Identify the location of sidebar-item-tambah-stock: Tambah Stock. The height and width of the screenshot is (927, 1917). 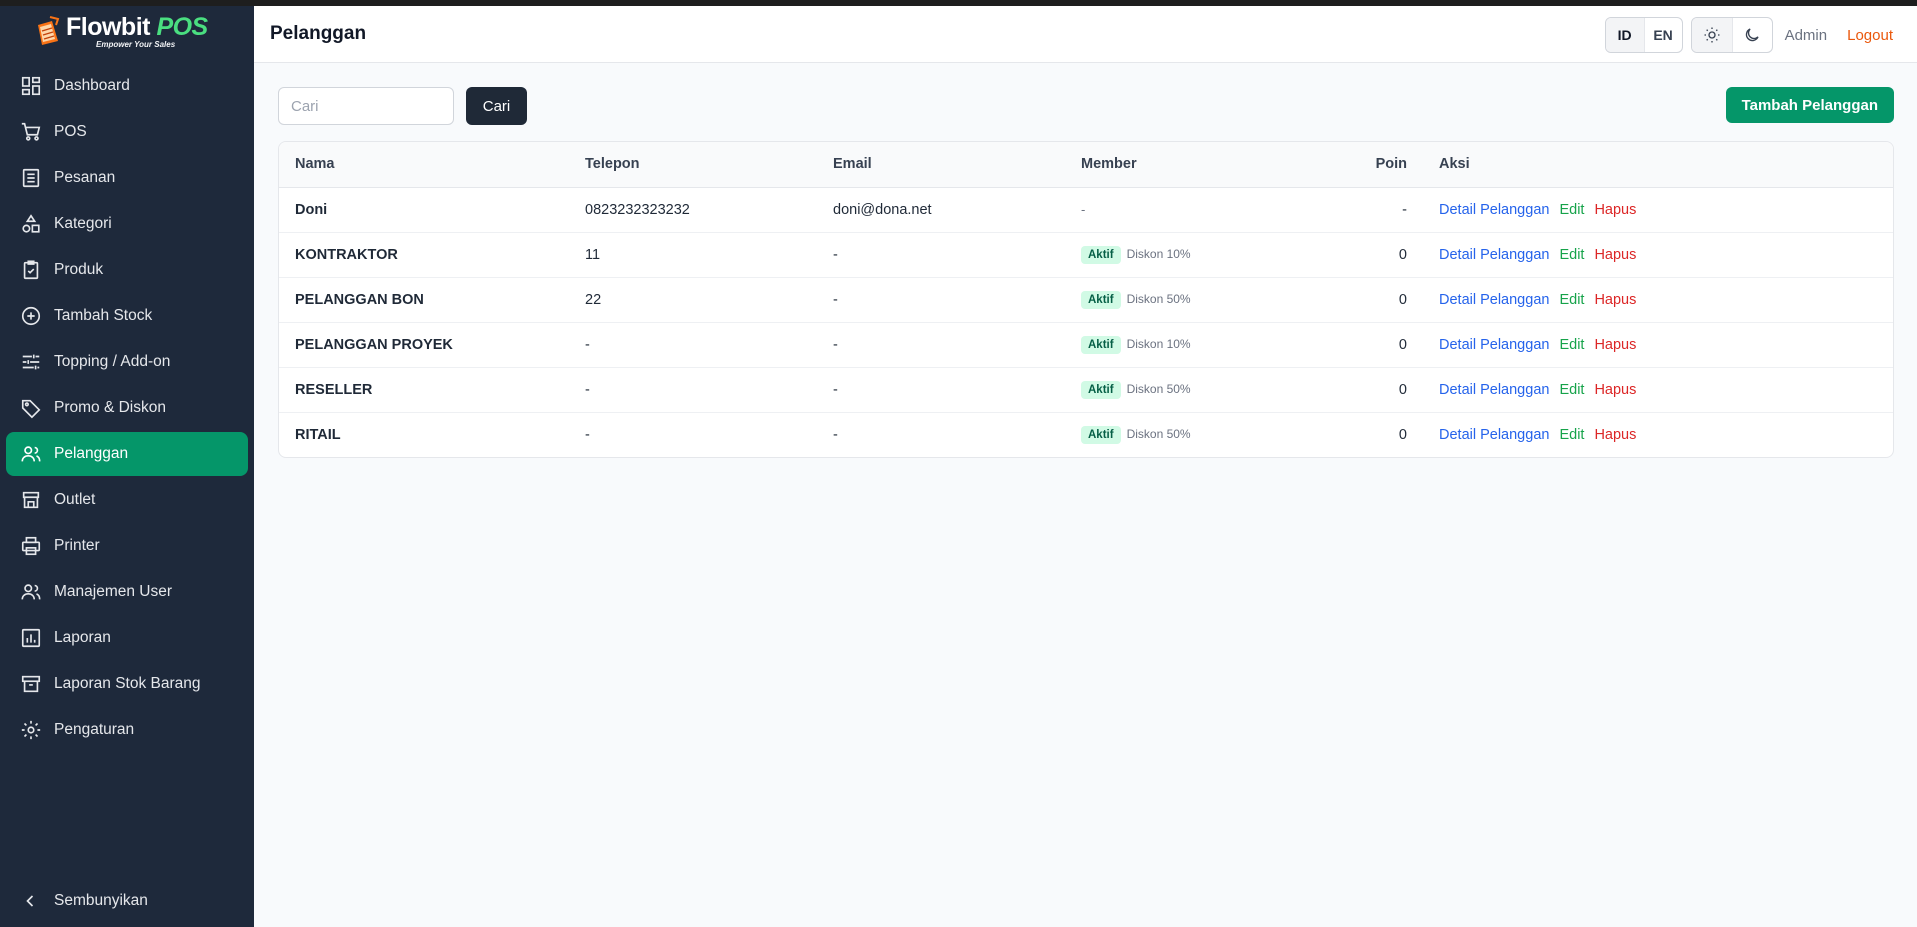
(127, 316).